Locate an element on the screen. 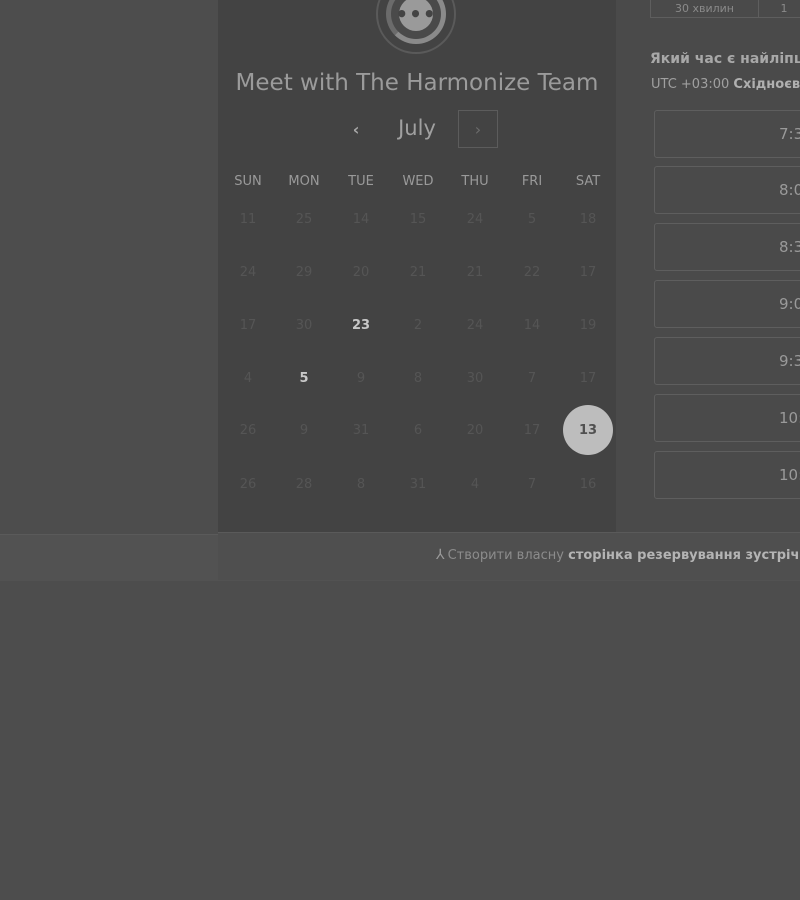 Image resolution: width=800 pixels, height=900 pixels. calendar-day: 11 is located at coordinates (248, 219).